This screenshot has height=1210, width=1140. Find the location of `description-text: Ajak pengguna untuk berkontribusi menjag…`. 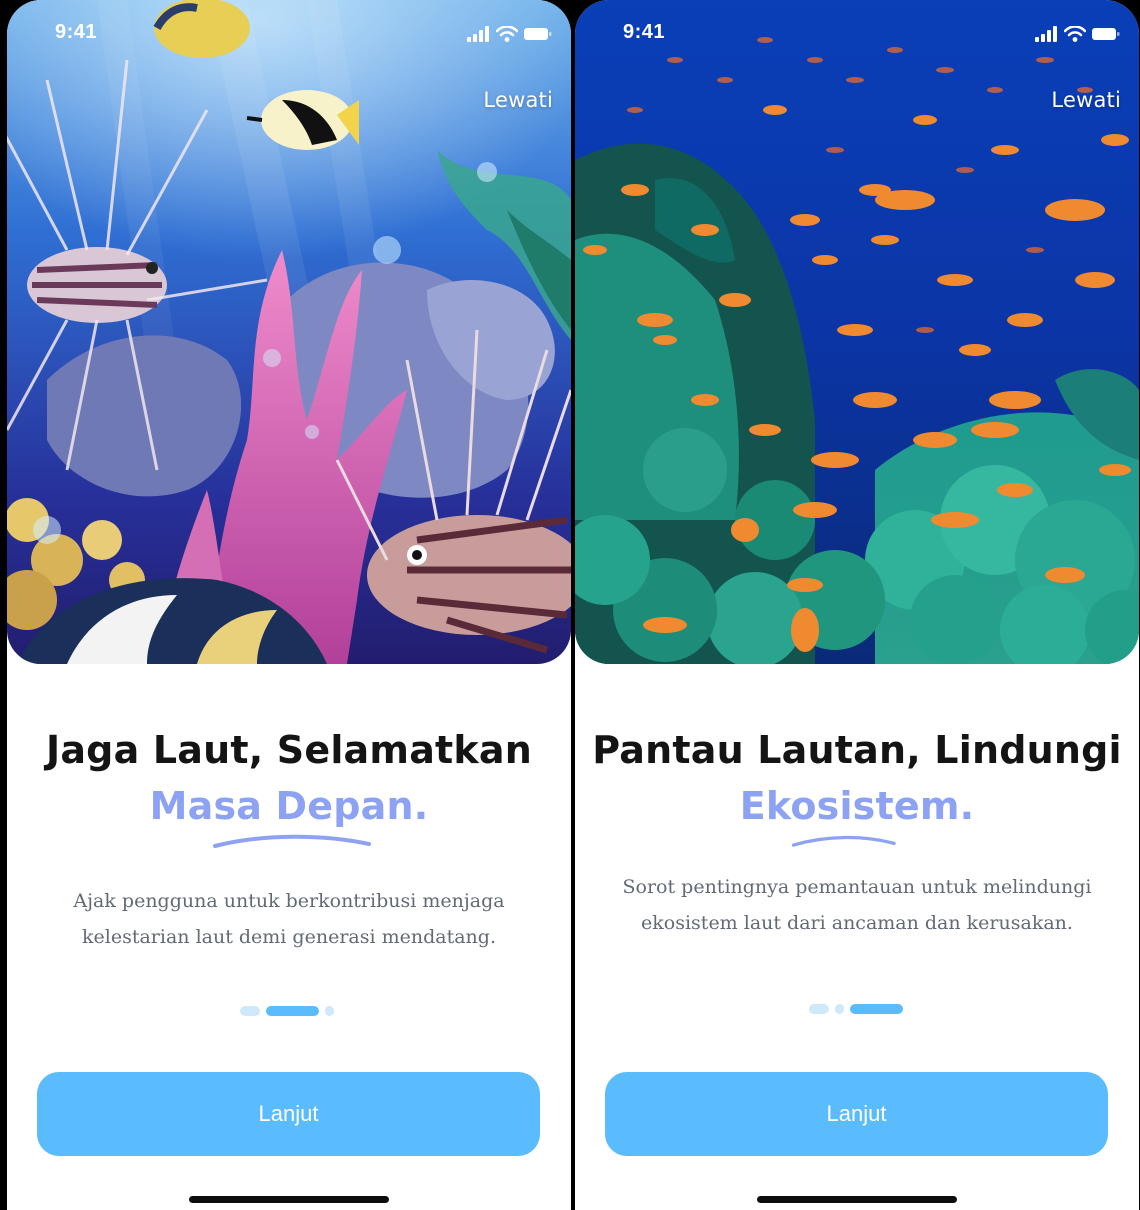

description-text: Ajak pengguna untuk berkontribusi menjag… is located at coordinates (289, 919).